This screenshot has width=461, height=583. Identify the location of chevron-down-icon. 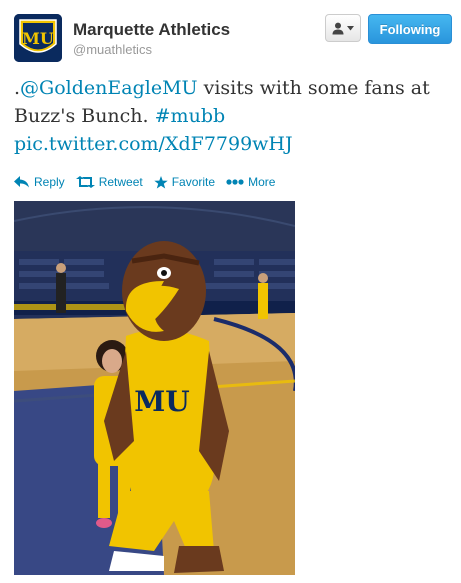
(350, 27).